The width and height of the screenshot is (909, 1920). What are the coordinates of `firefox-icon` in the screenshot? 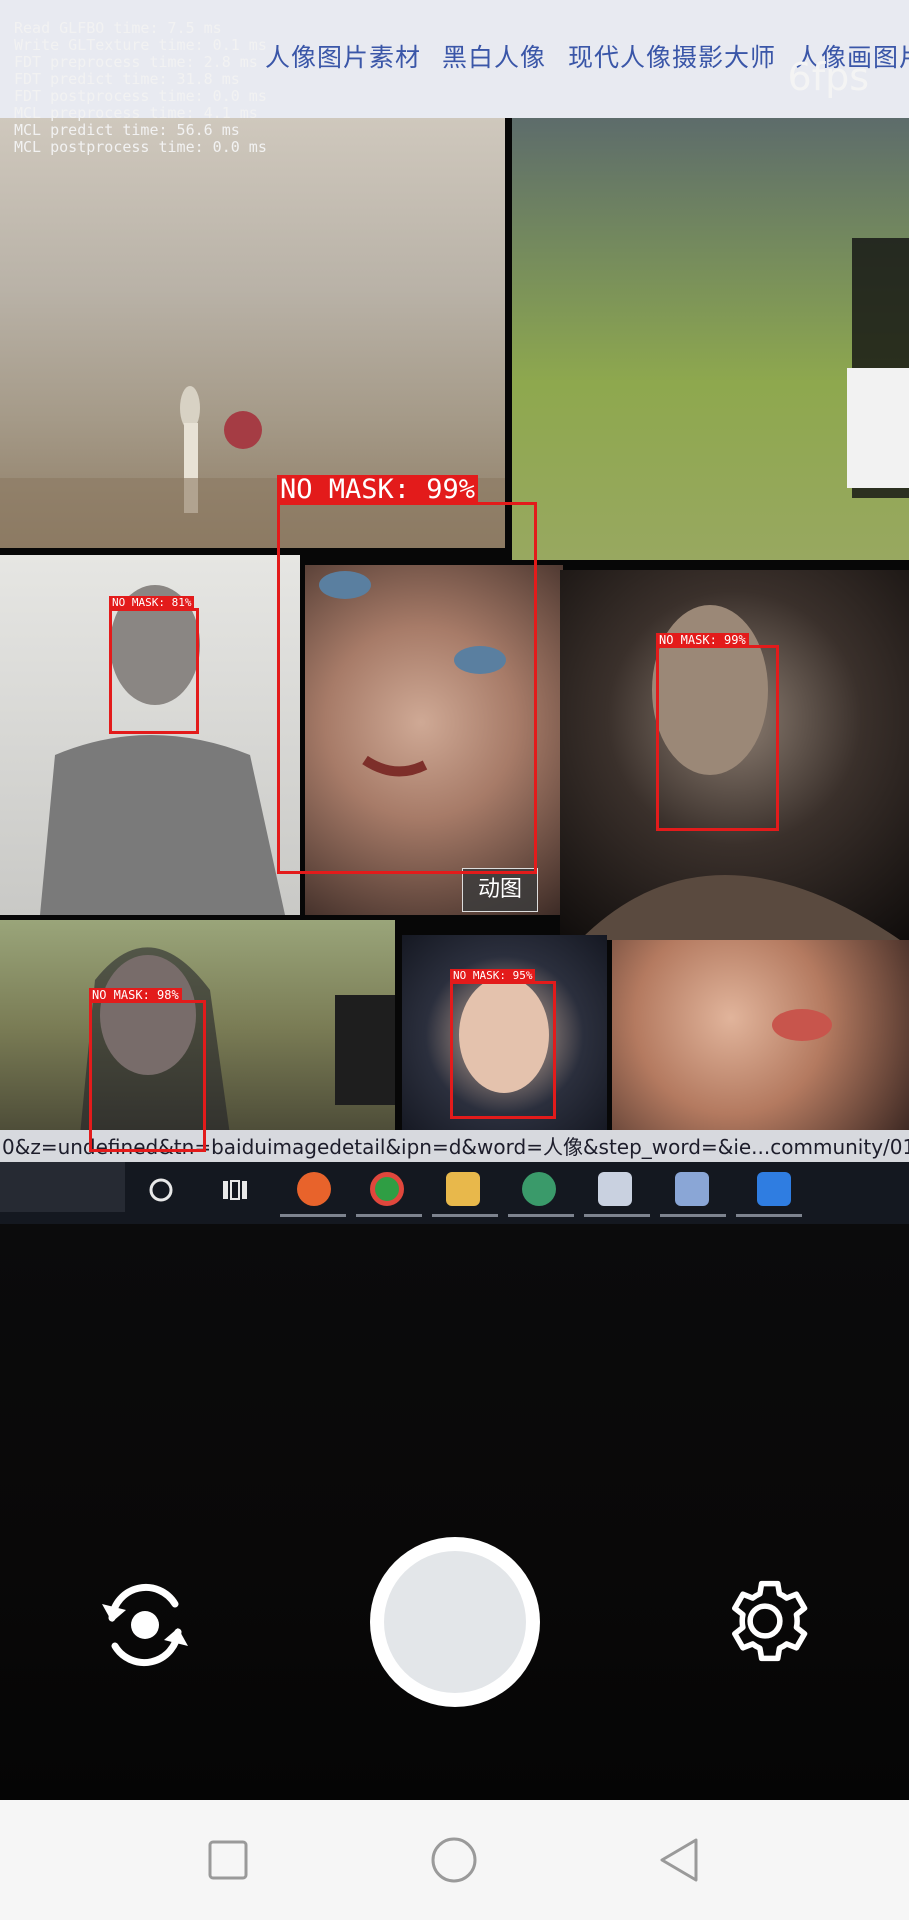 It's located at (314, 1189).